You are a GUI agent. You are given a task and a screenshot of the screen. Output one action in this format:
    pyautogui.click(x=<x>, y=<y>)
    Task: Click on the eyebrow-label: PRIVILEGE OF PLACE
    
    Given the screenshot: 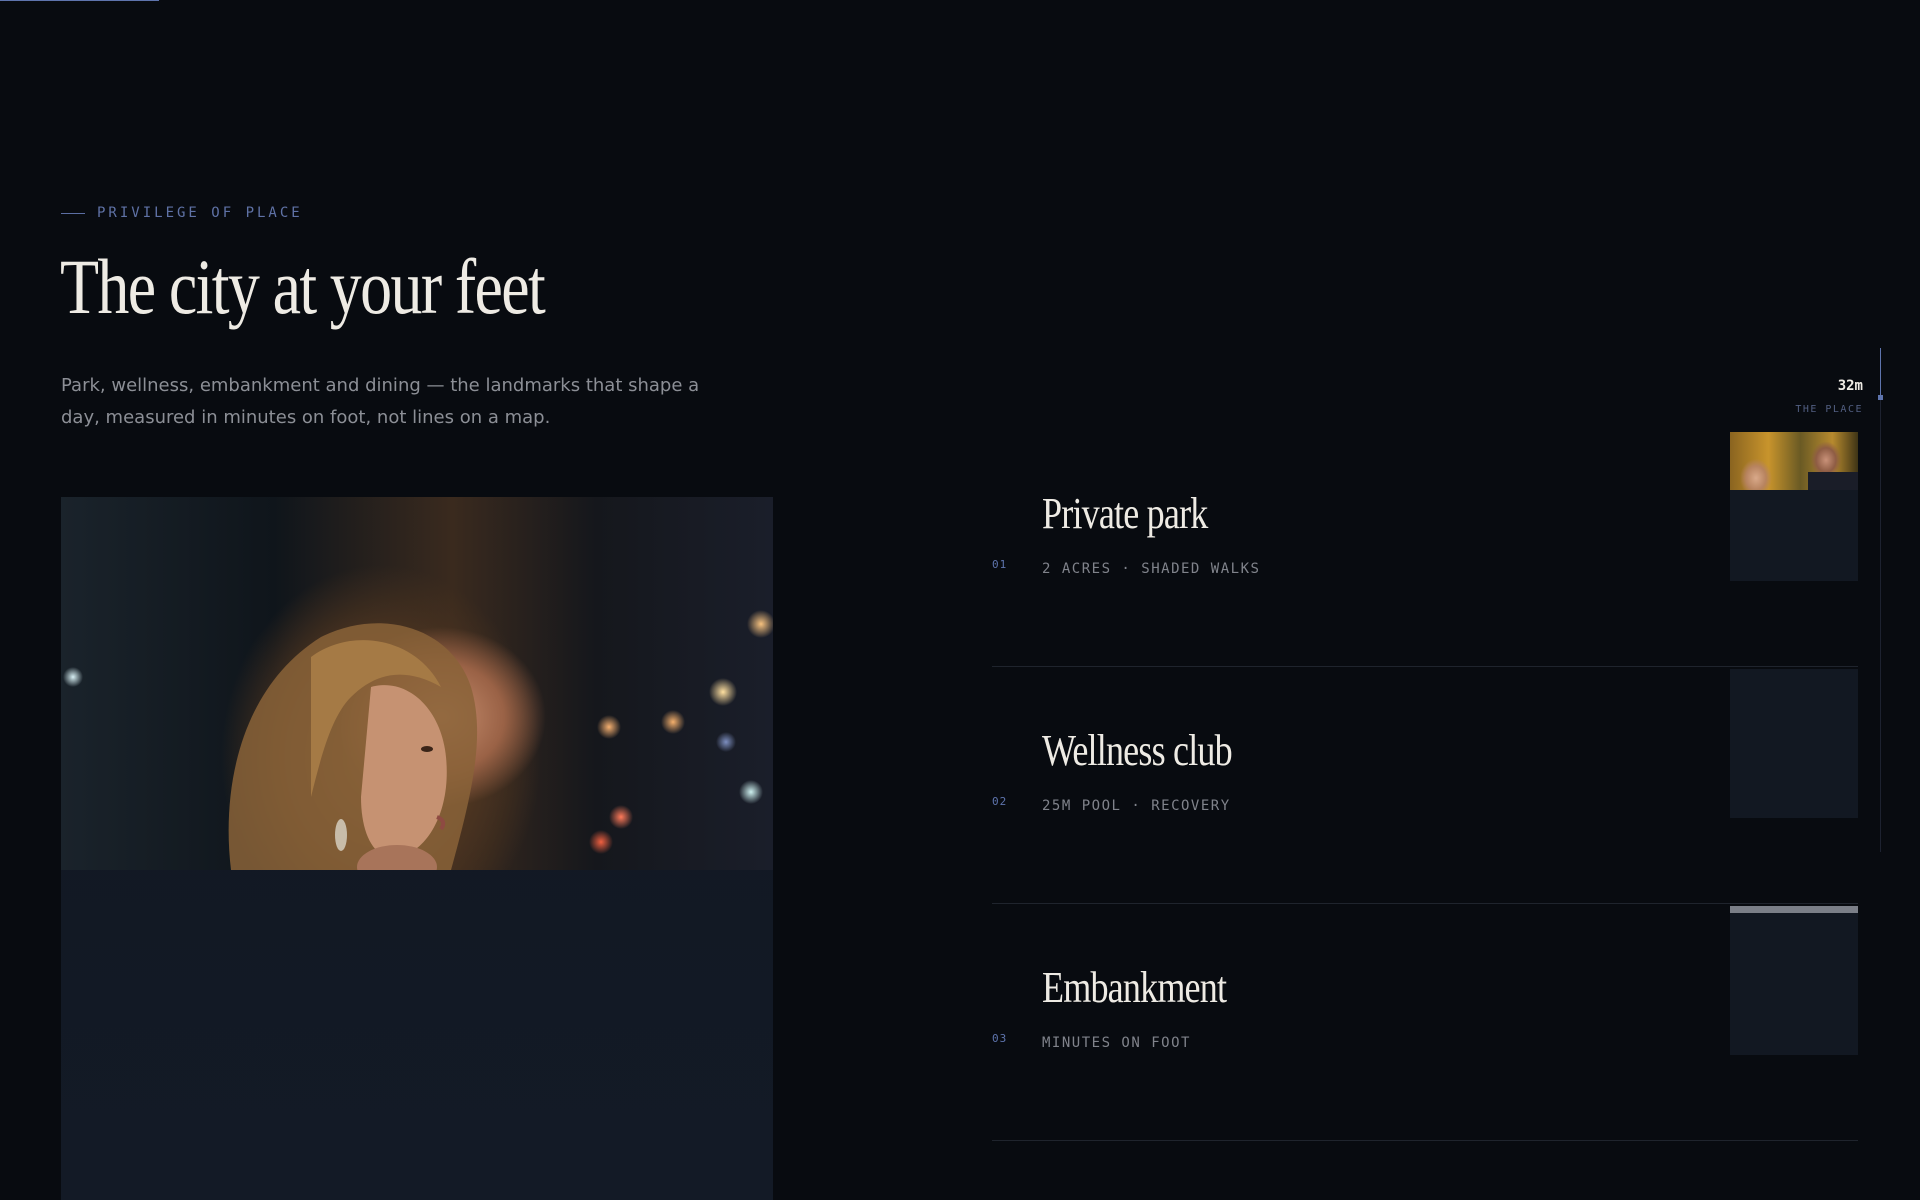 What is the action you would take?
    pyautogui.click(x=200, y=213)
    